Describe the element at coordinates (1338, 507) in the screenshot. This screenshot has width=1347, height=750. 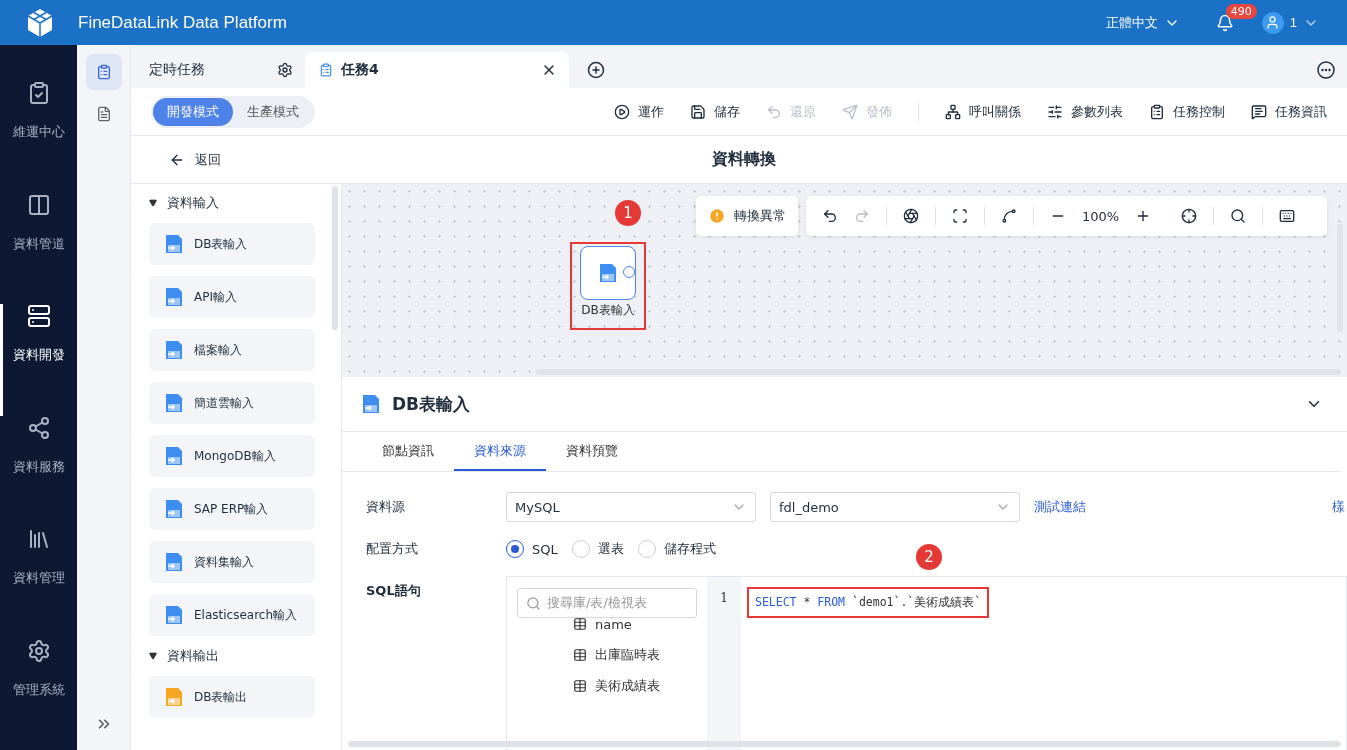
I see `link: 樣` at that location.